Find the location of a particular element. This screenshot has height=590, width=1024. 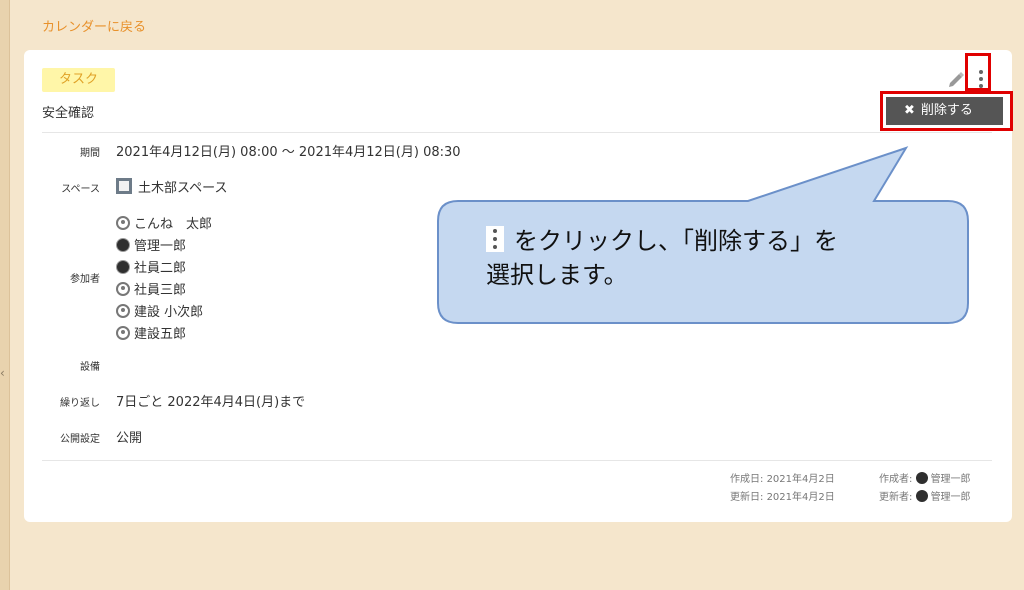

participant-item: こんね 太郎 is located at coordinates (164, 222).